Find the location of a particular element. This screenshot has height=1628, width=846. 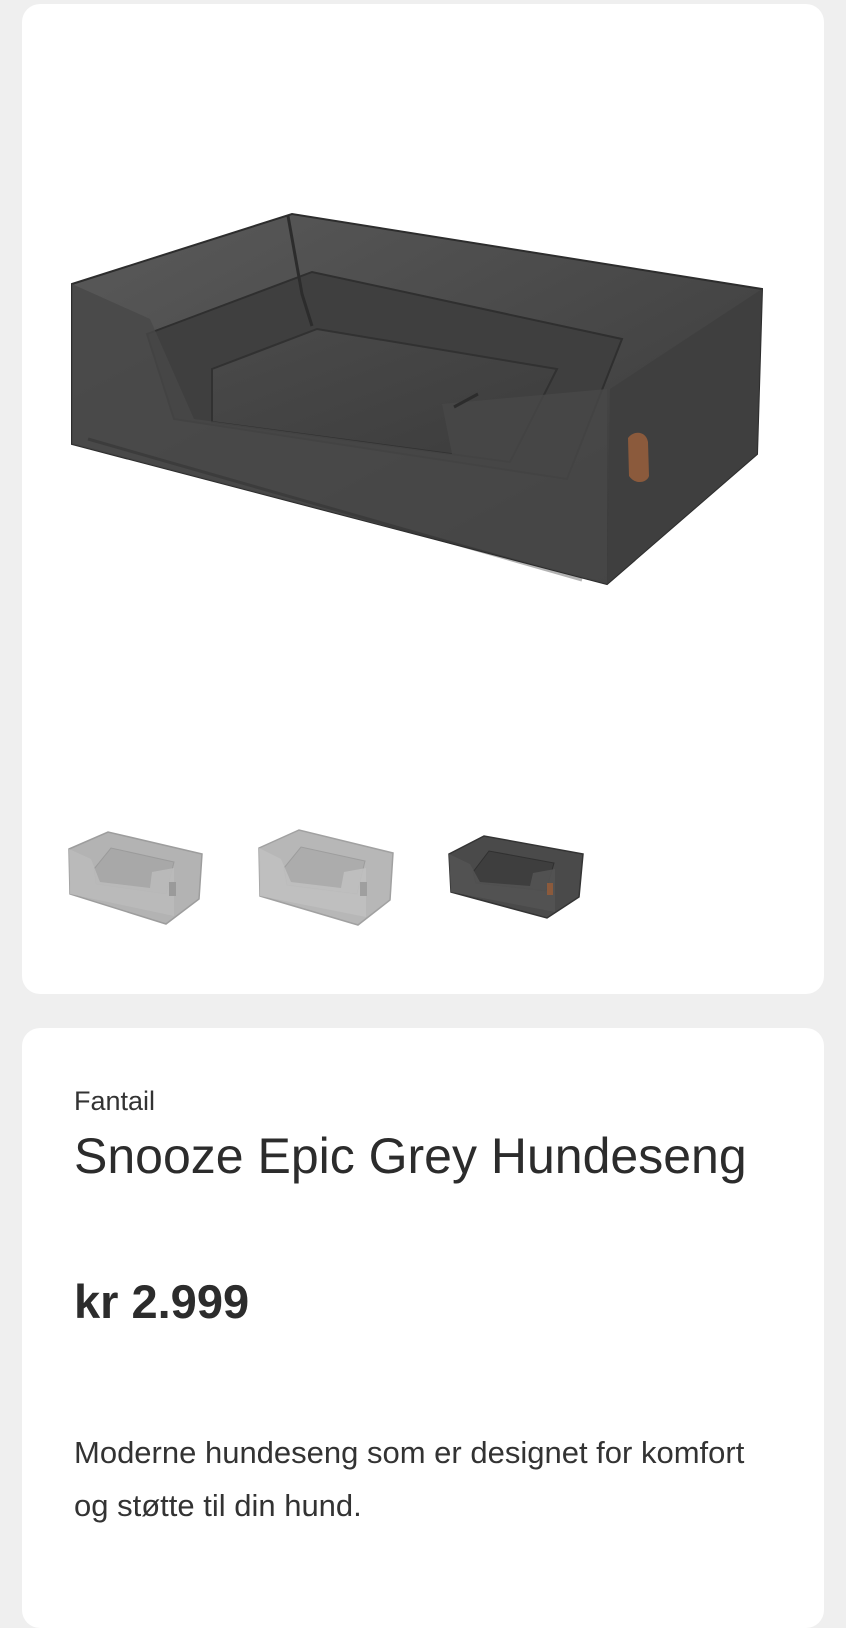

thumbnail-dark-grey is located at coordinates (516, 879).